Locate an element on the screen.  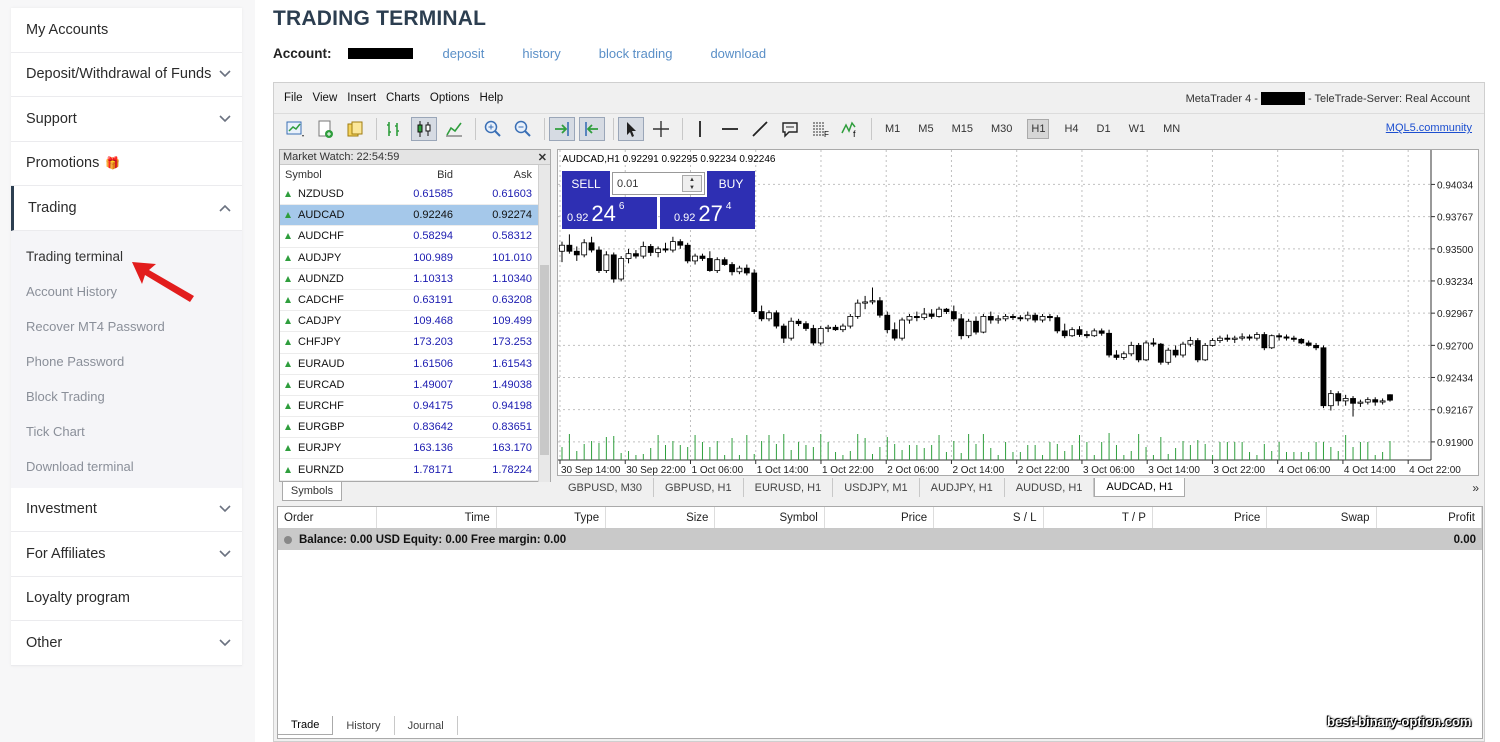
collapse-icon is located at coordinates (288, 539).